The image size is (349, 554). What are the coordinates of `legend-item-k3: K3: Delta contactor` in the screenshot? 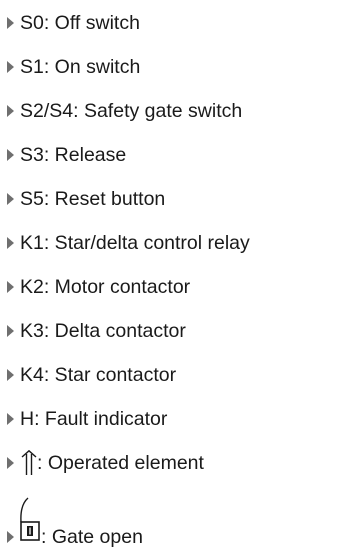 It's located at (174, 334).